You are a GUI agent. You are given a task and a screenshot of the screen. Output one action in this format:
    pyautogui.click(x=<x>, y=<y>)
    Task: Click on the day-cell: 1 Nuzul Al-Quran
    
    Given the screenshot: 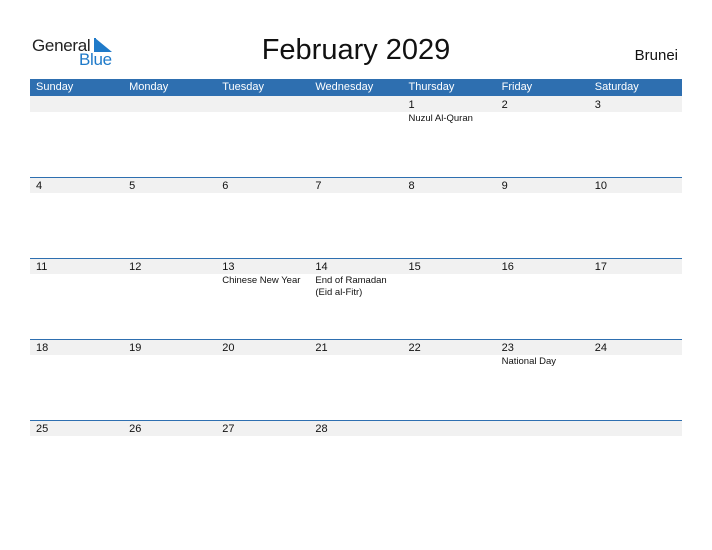 What is the action you would take?
    pyautogui.click(x=449, y=110)
    